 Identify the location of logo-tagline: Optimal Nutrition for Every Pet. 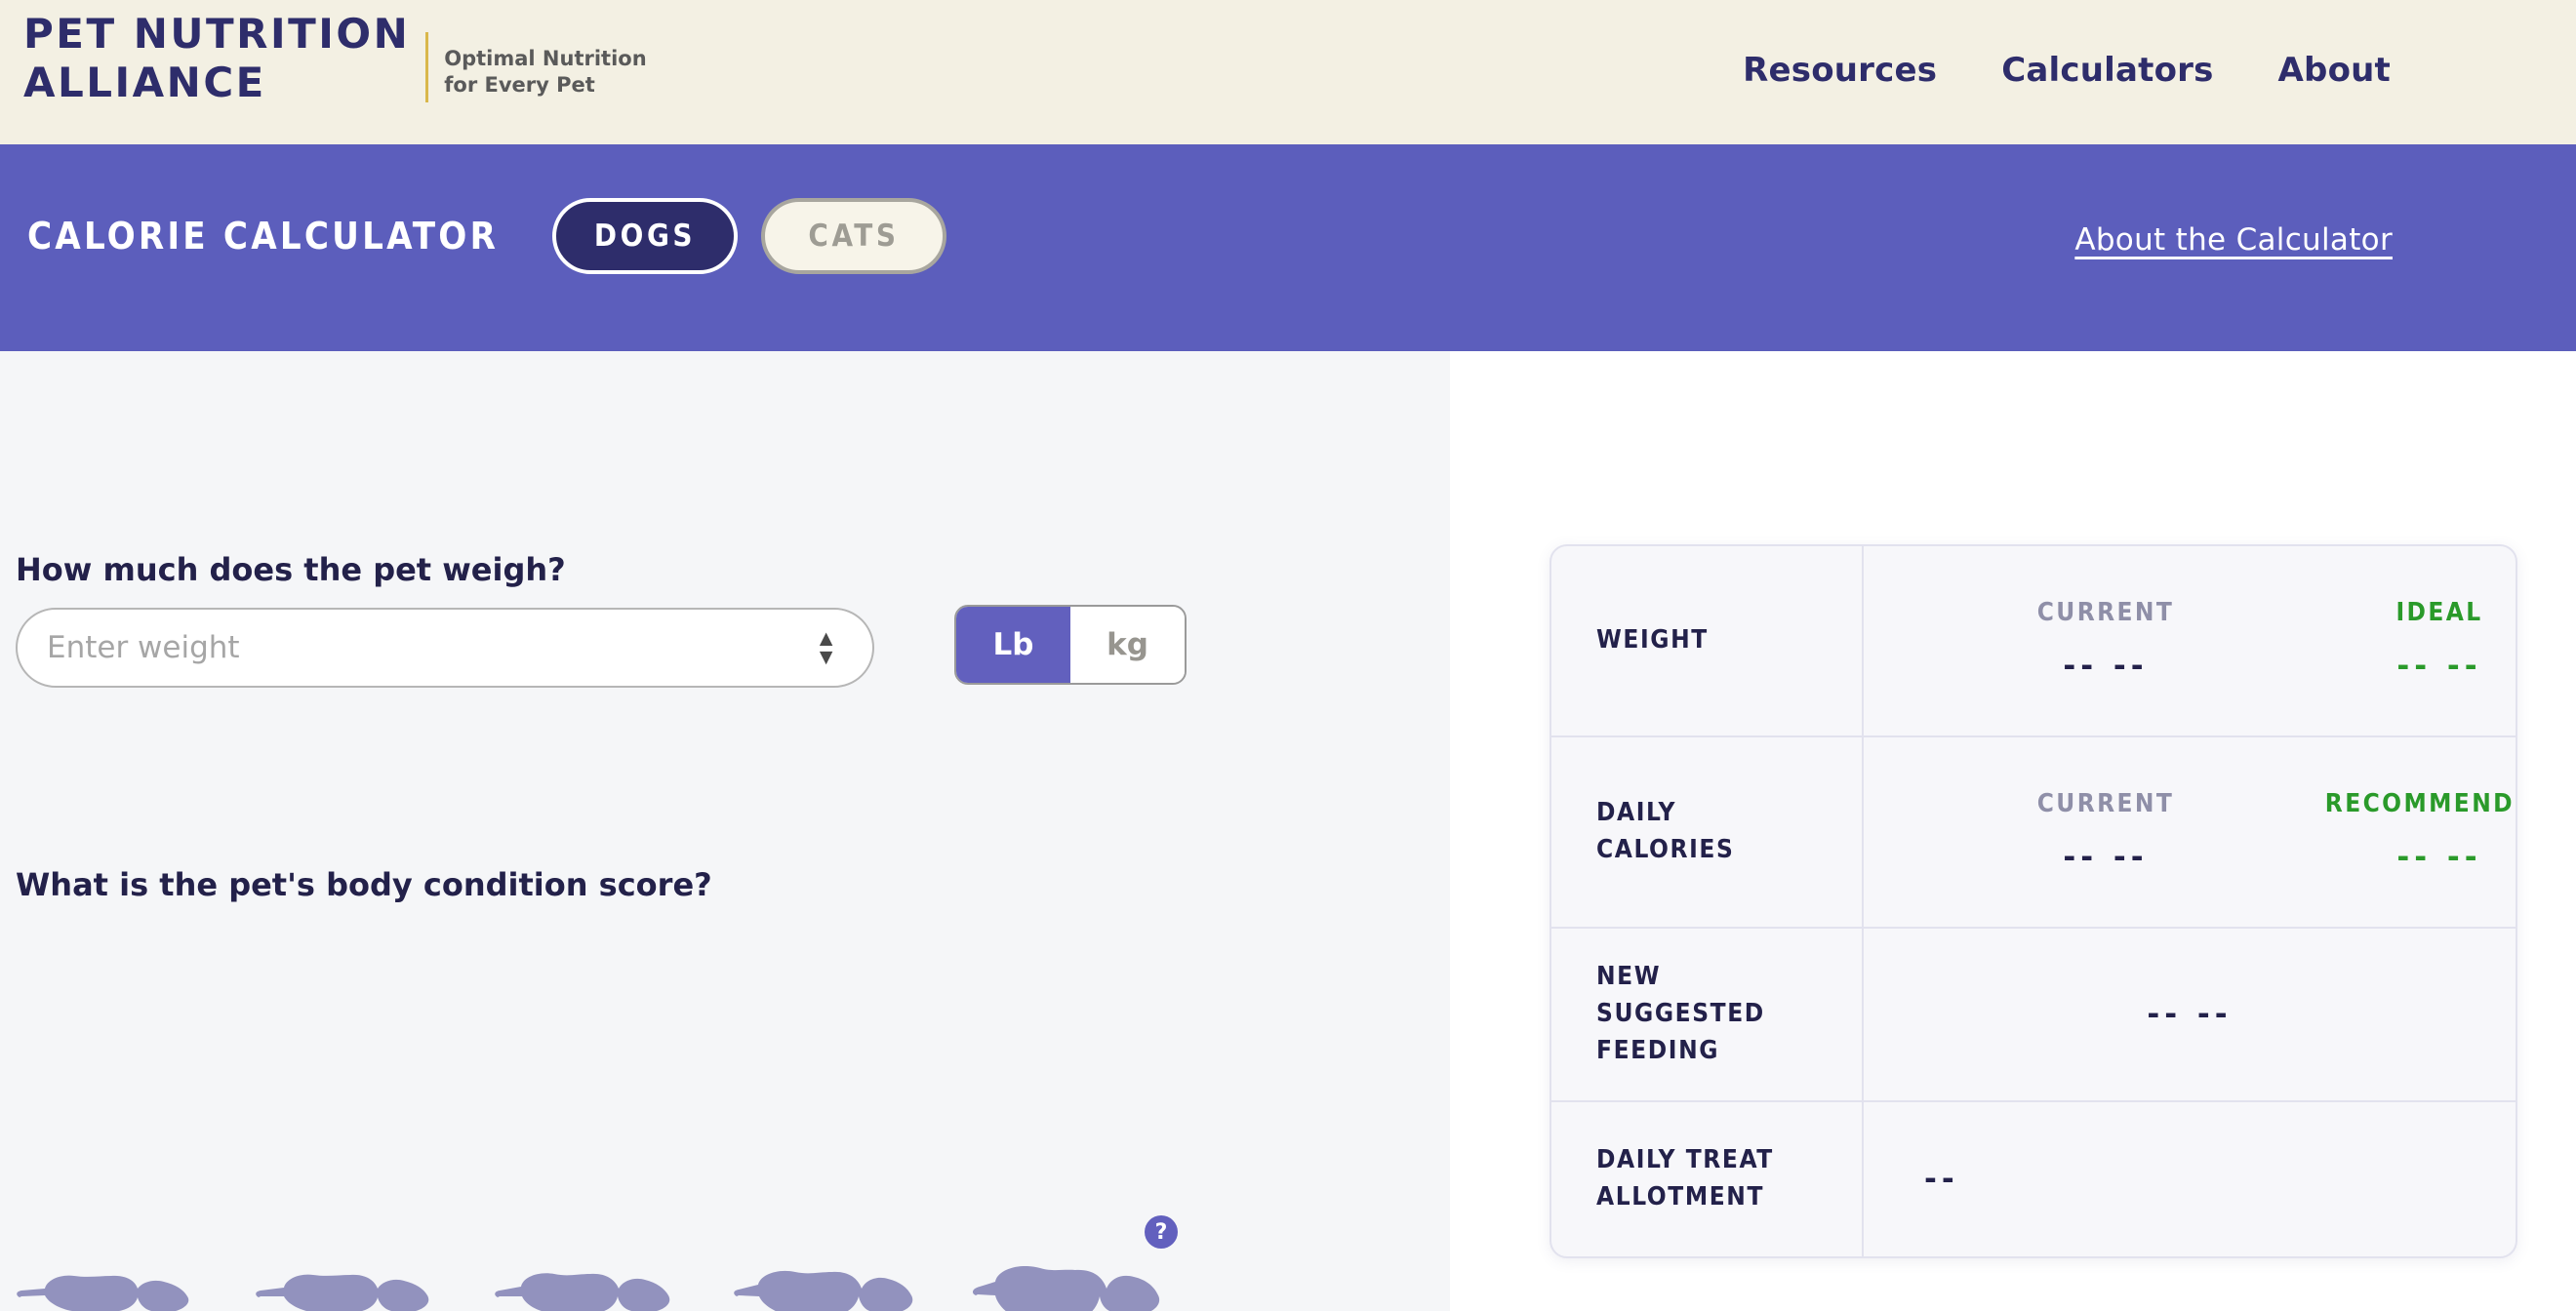
(545, 72).